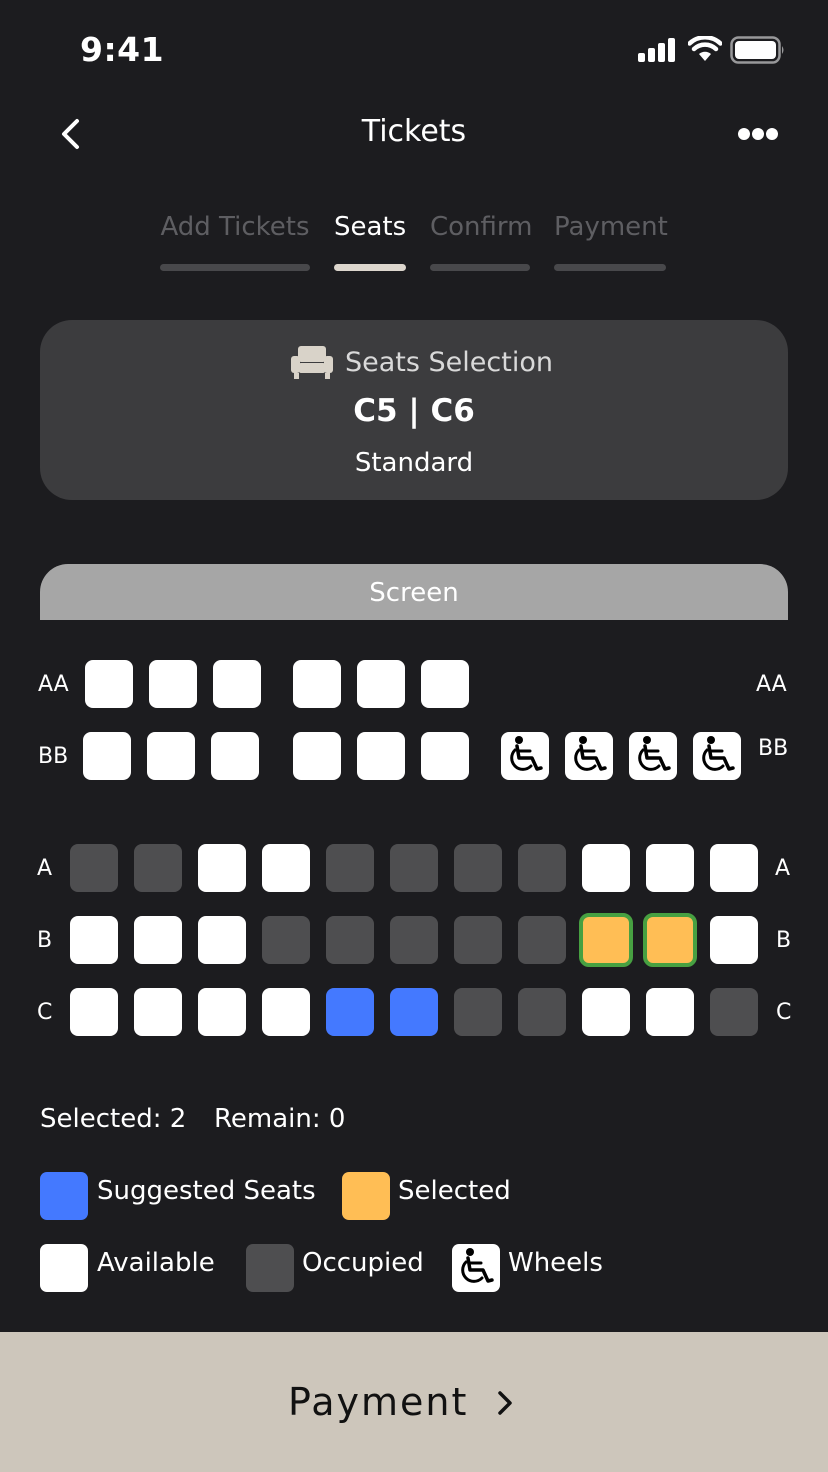 The image size is (828, 1472). Describe the element at coordinates (370, 267) in the screenshot. I see `tab-indicator-seats` at that location.